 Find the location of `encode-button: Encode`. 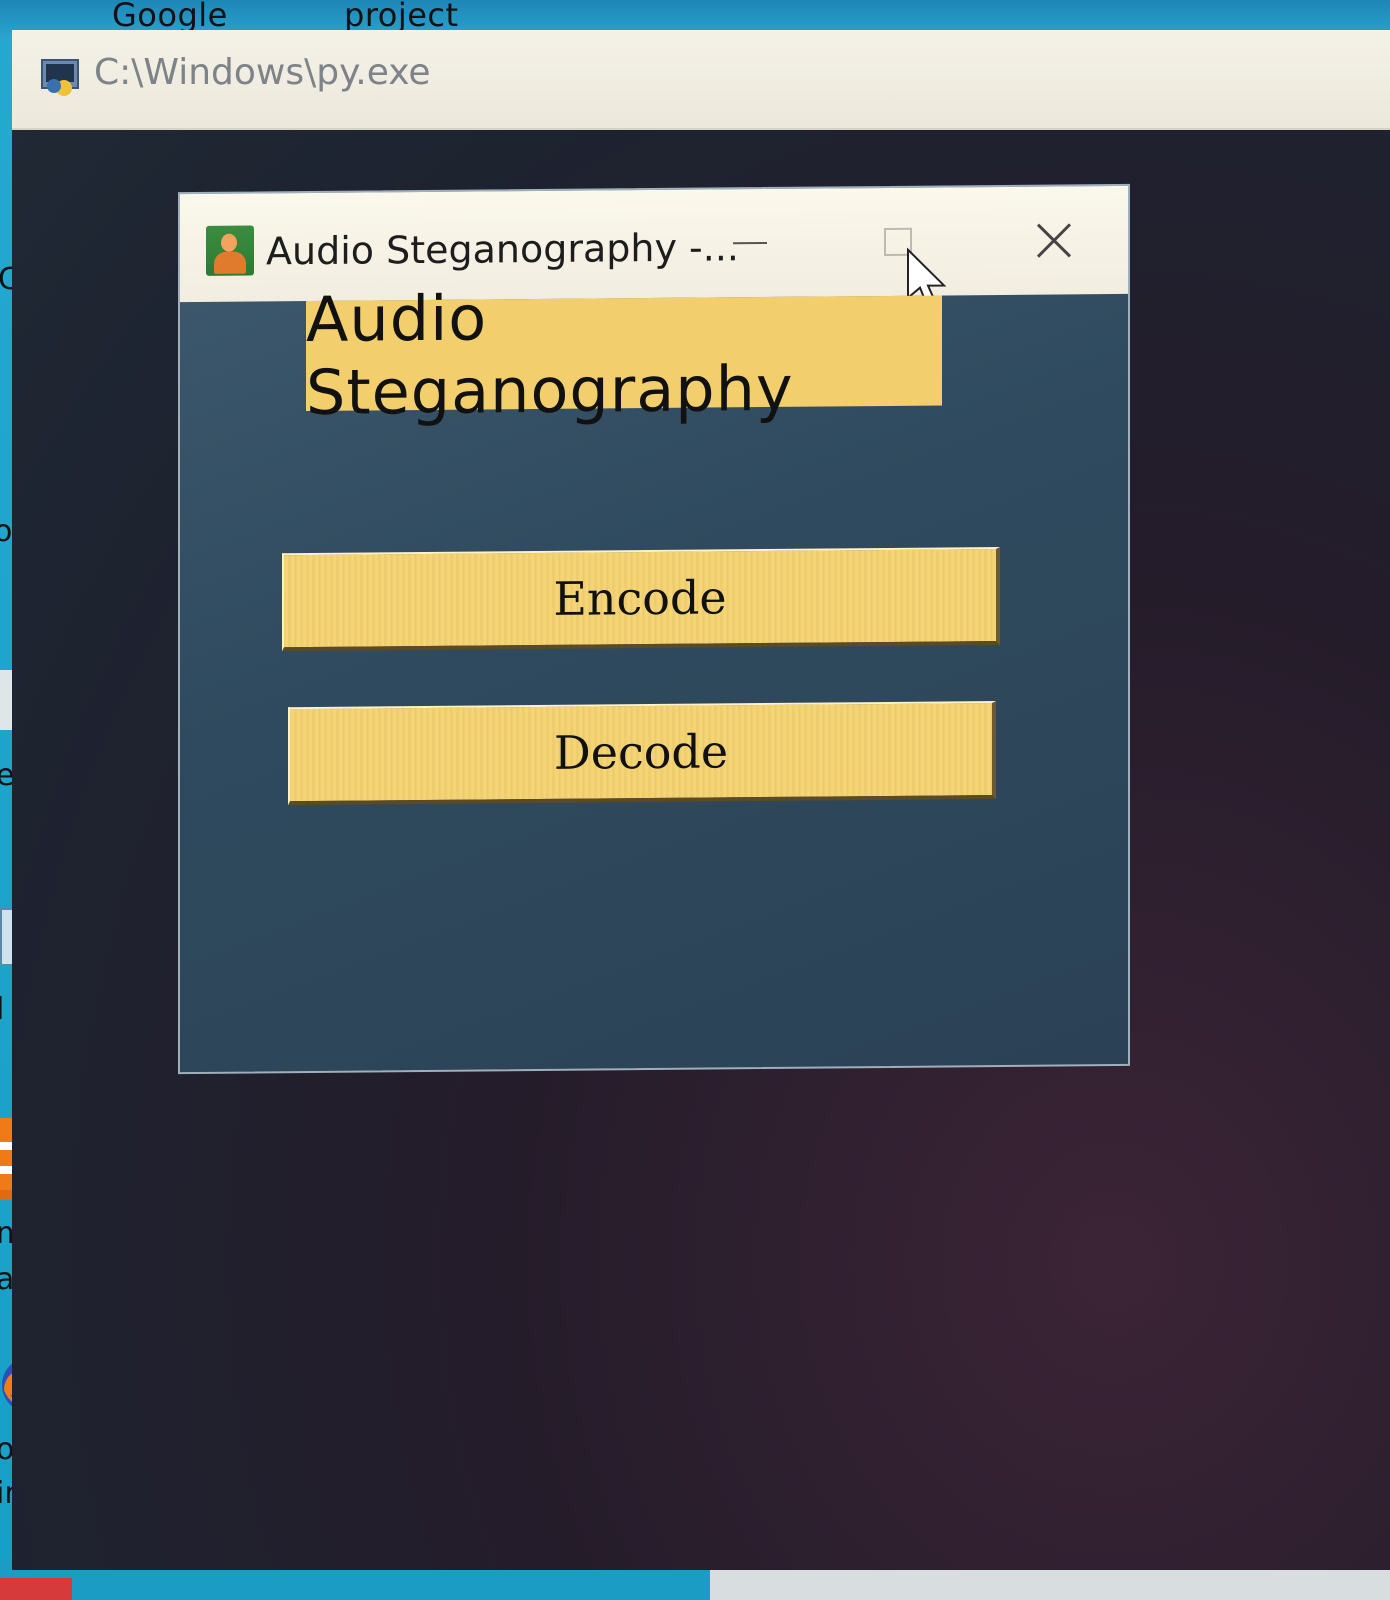

encode-button: Encode is located at coordinates (641, 599).